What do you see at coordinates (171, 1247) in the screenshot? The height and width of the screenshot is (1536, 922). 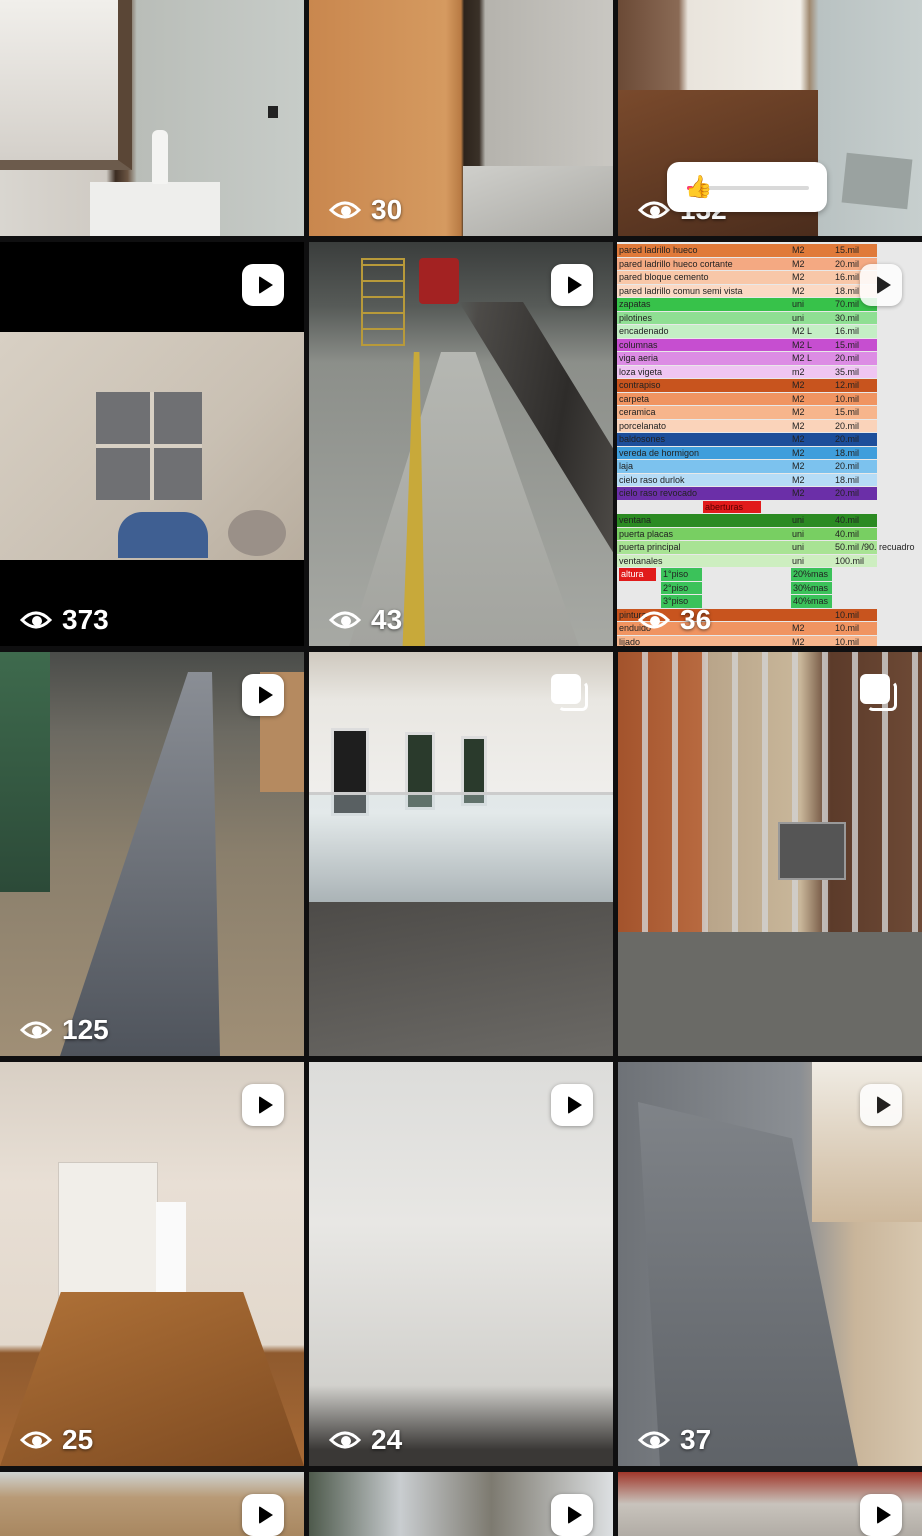 I see `doorway` at bounding box center [171, 1247].